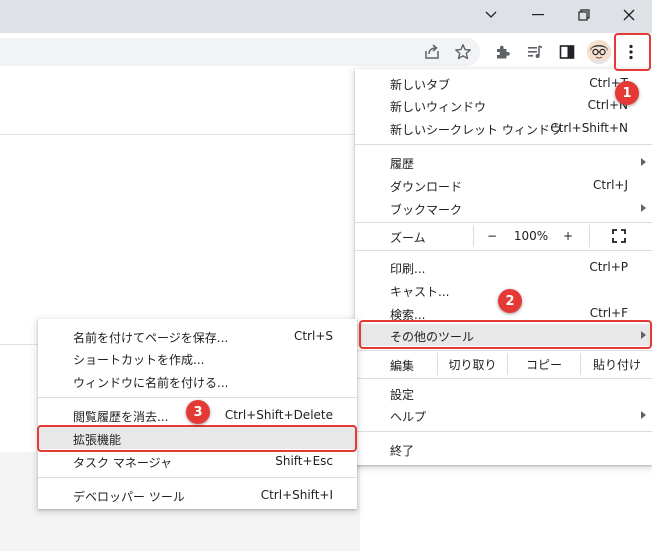 This screenshot has width=652, height=551. Describe the element at coordinates (608, 313) in the screenshot. I see `menu-item-shortcut: Ctrl+F` at that location.